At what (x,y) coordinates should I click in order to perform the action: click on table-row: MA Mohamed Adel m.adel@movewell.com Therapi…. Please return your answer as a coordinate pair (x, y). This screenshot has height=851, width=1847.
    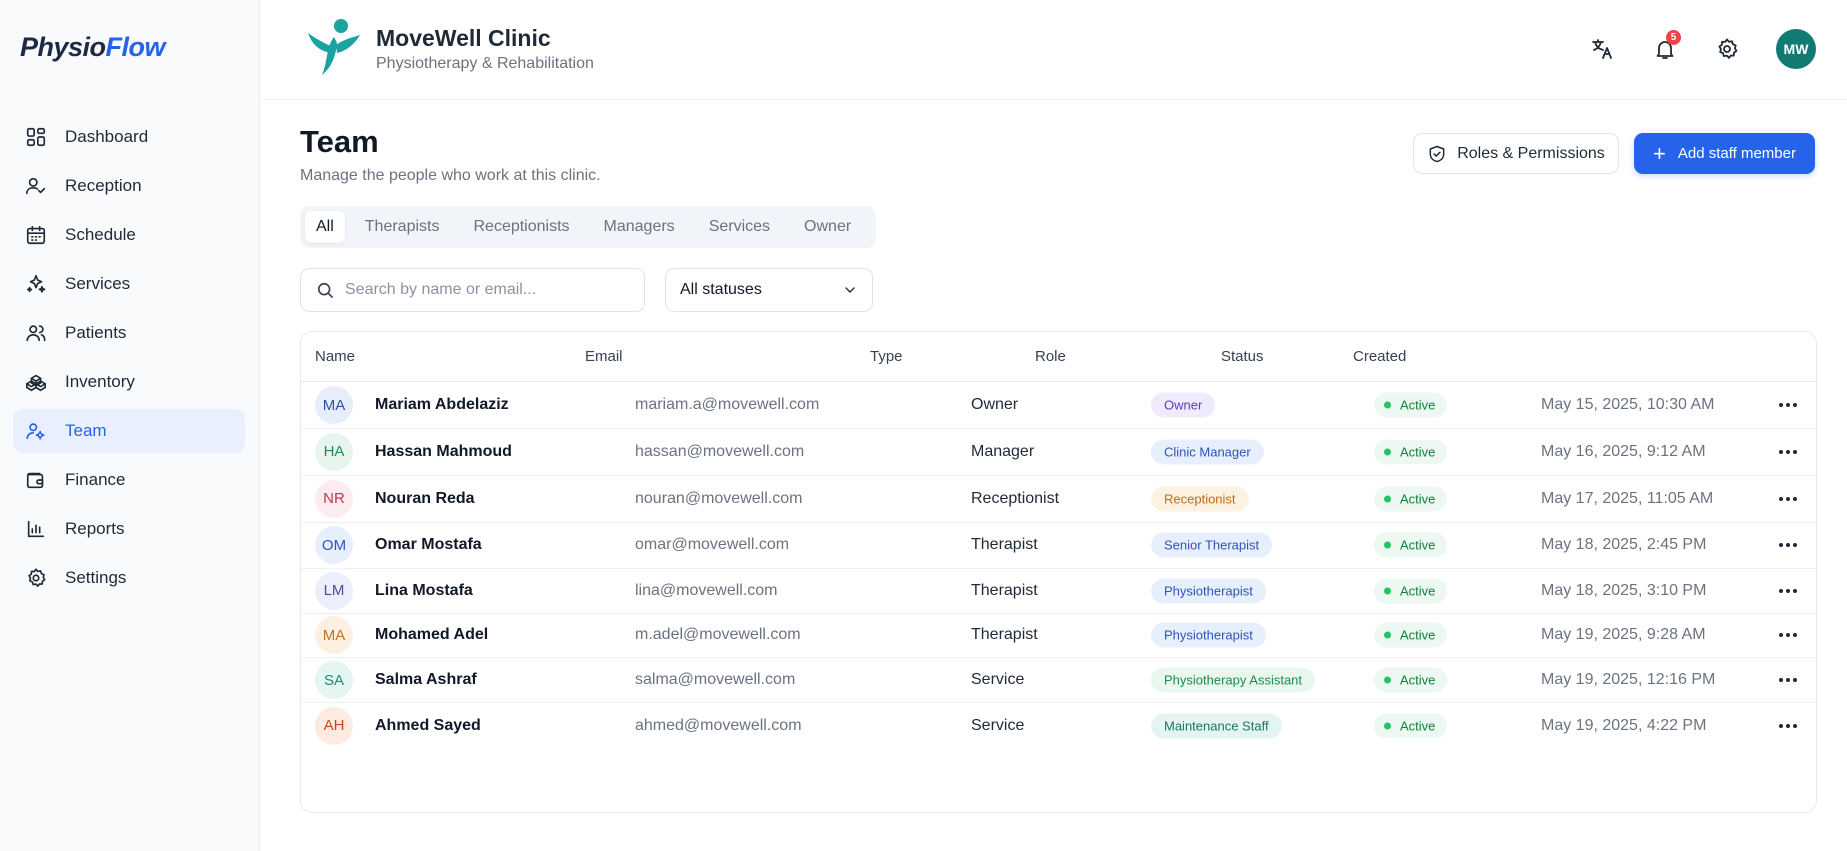
    Looking at the image, I should click on (1058, 636).